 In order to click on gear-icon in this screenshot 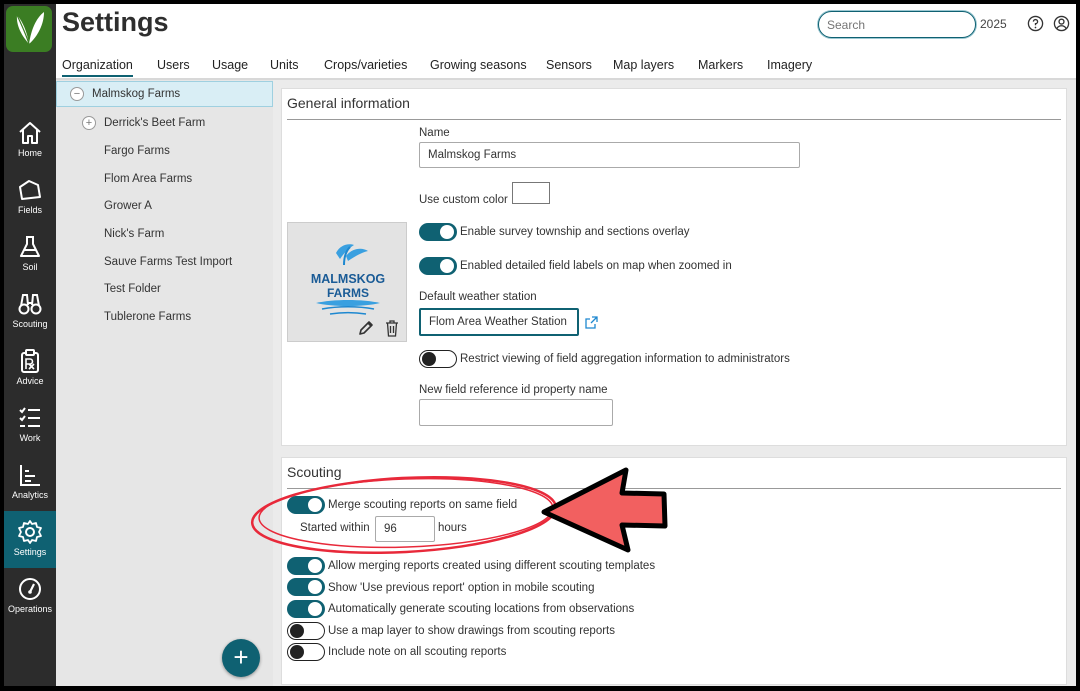, I will do `click(30, 532)`.